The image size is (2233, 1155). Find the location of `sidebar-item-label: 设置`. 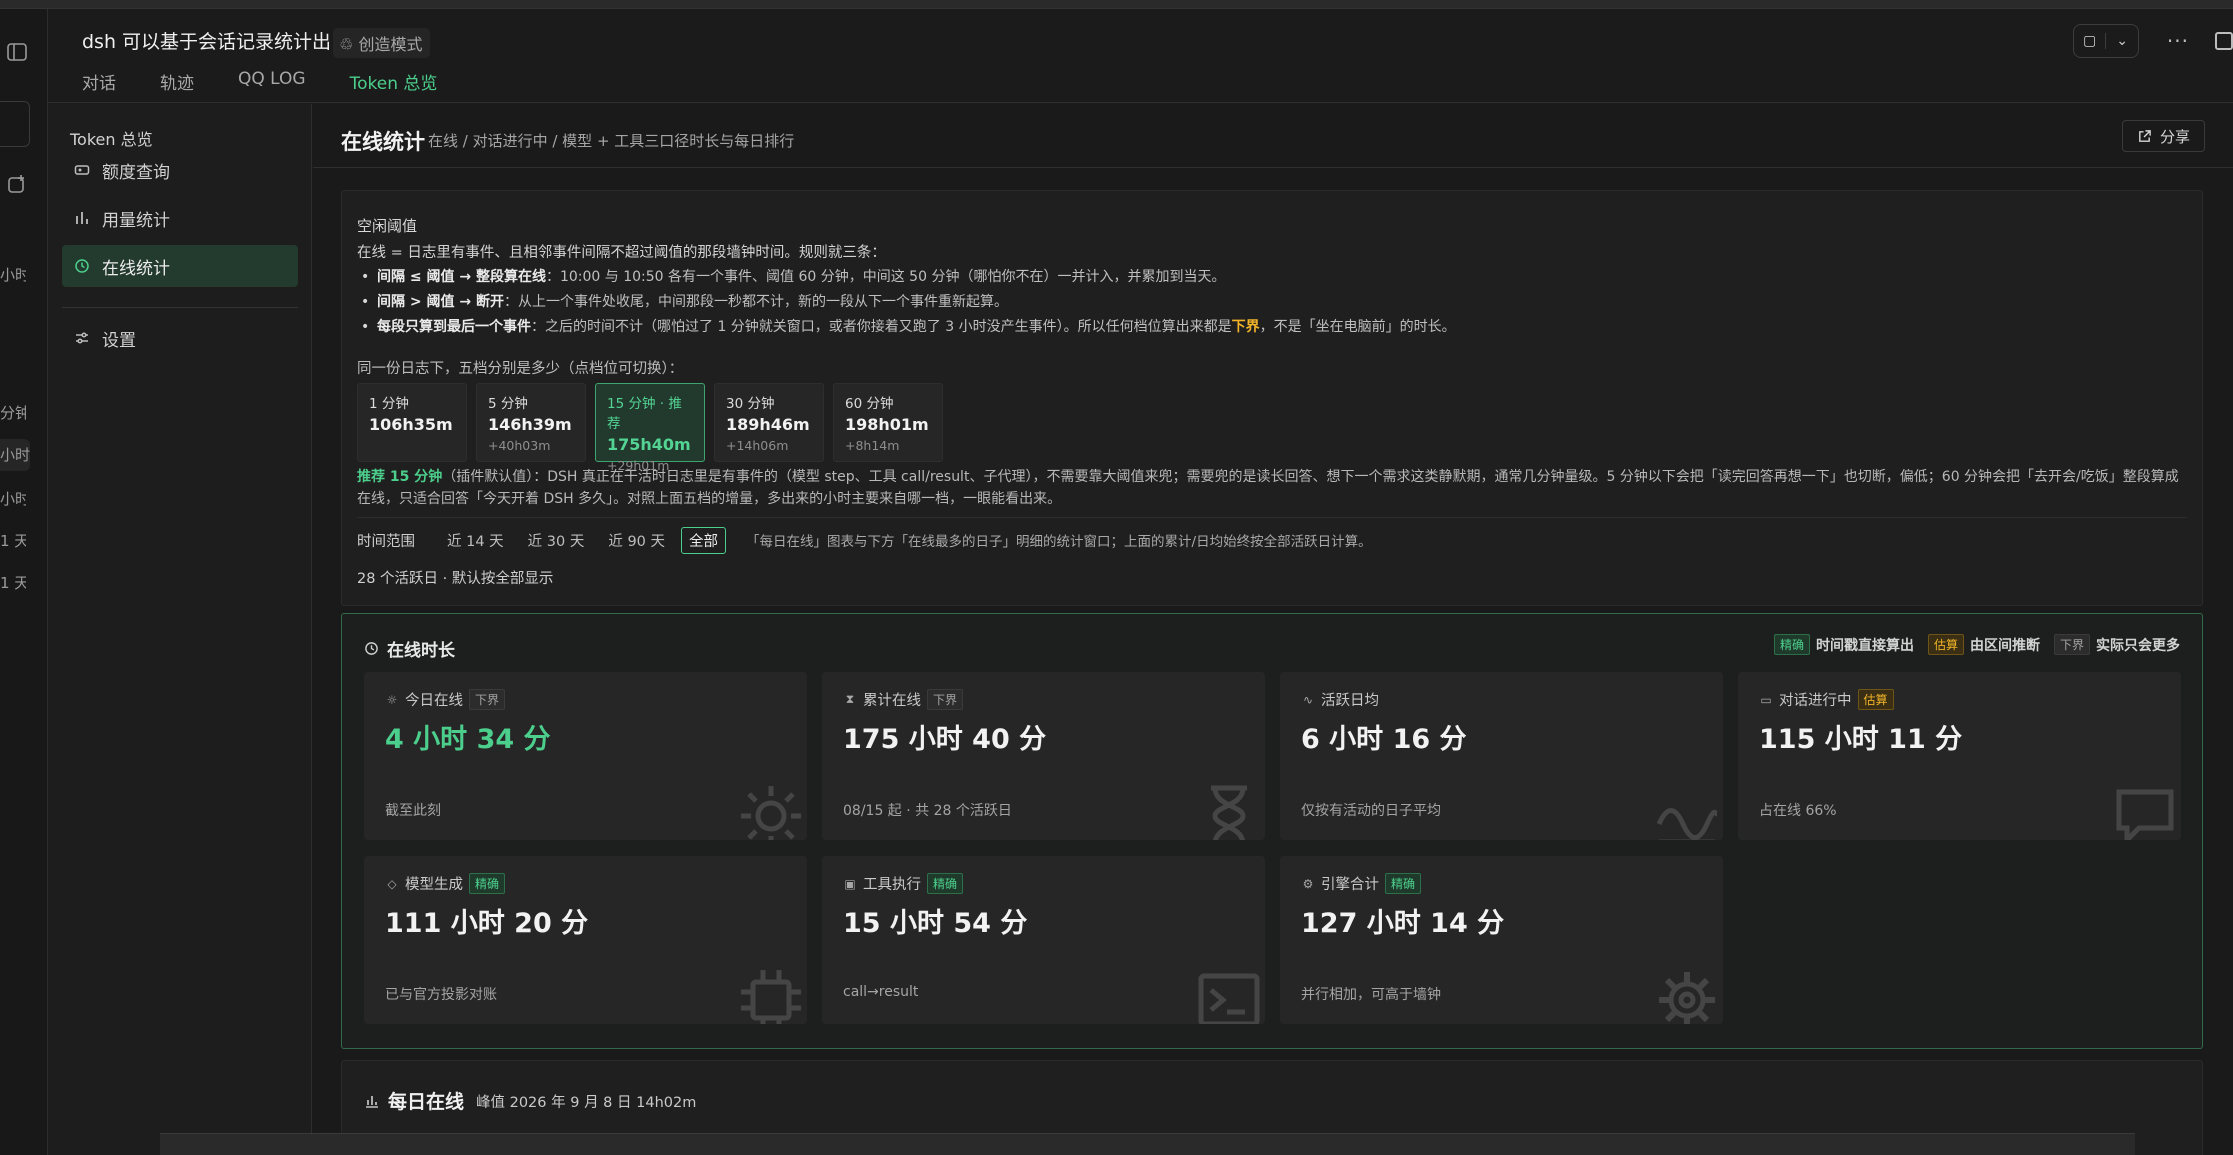

sidebar-item-label: 设置 is located at coordinates (119, 340).